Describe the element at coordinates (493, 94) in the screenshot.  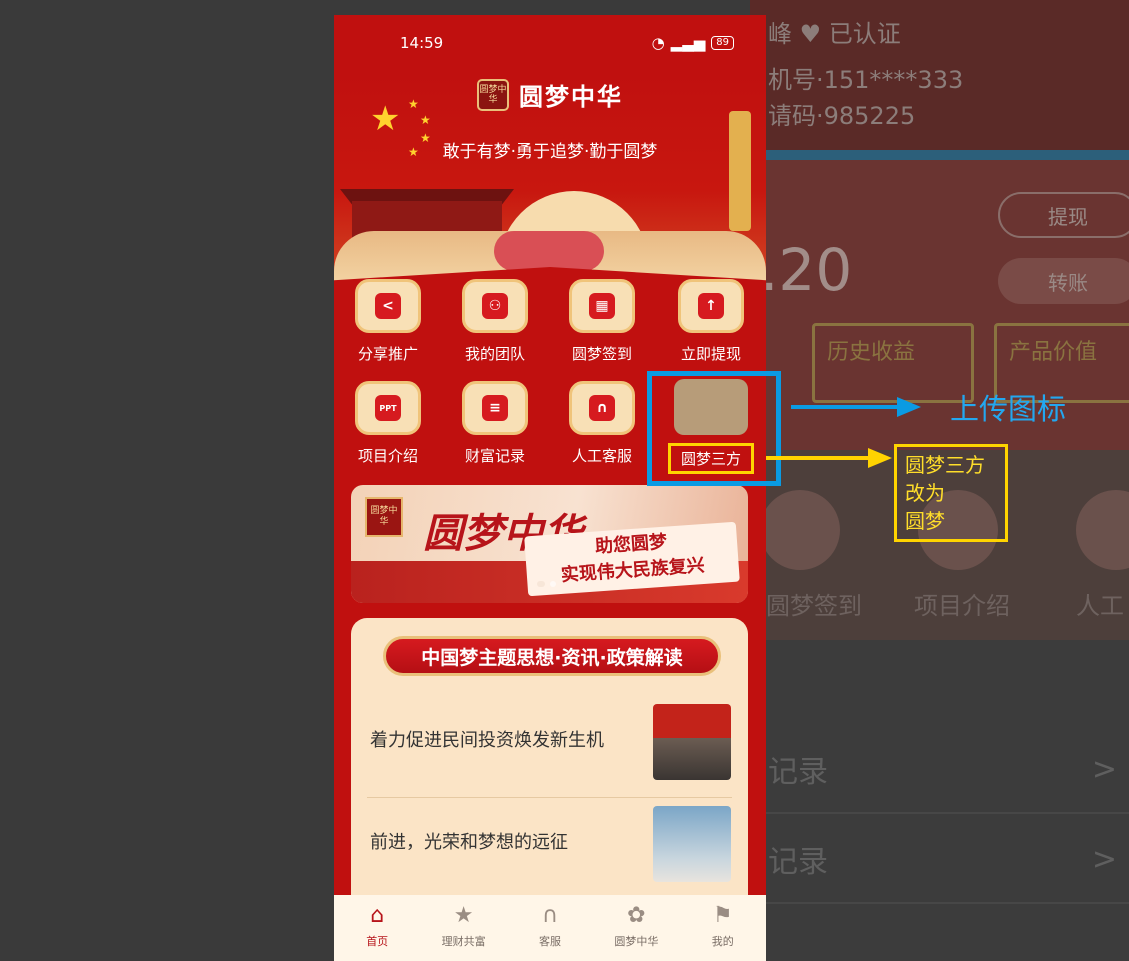
I see `app-logo-badge: 圆梦中华` at that location.